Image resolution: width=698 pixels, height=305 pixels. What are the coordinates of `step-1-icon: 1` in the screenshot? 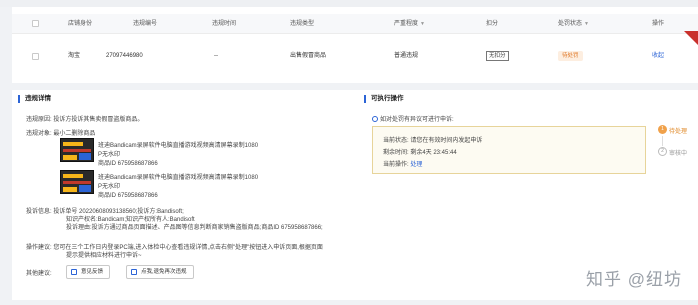 It's located at (662, 129).